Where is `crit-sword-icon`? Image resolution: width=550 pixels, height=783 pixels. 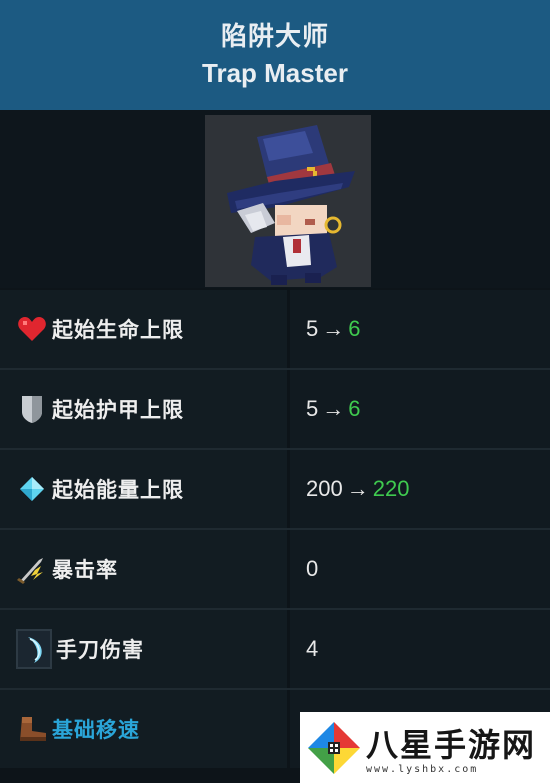 crit-sword-icon is located at coordinates (32, 569).